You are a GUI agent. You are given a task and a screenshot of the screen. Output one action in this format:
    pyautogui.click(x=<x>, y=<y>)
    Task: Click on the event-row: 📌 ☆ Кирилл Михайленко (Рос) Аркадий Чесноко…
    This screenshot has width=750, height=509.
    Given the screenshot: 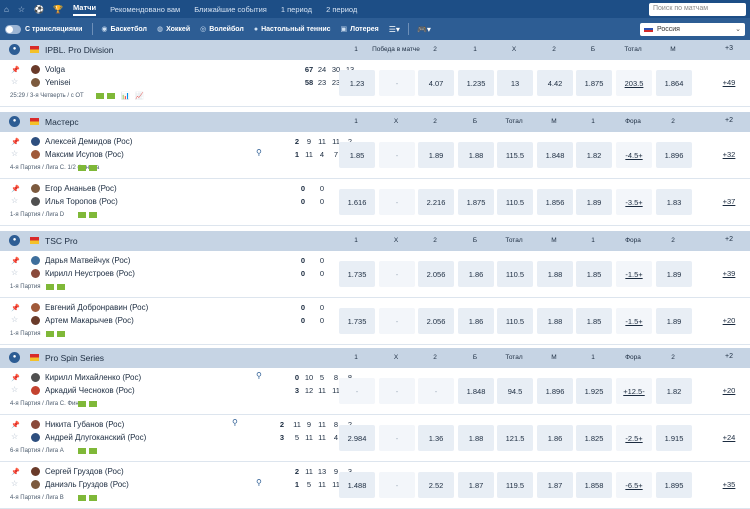 What is the action you would take?
    pyautogui.click(x=375, y=391)
    